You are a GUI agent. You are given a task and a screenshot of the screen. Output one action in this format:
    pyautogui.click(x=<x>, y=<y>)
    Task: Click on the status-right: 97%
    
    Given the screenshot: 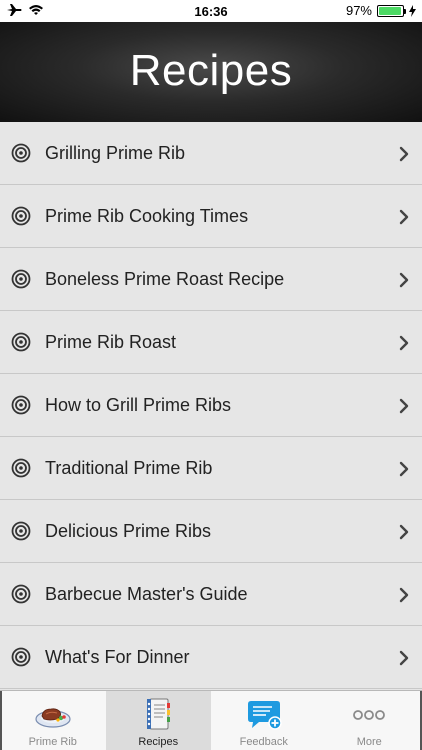 What is the action you would take?
    pyautogui.click(x=381, y=10)
    